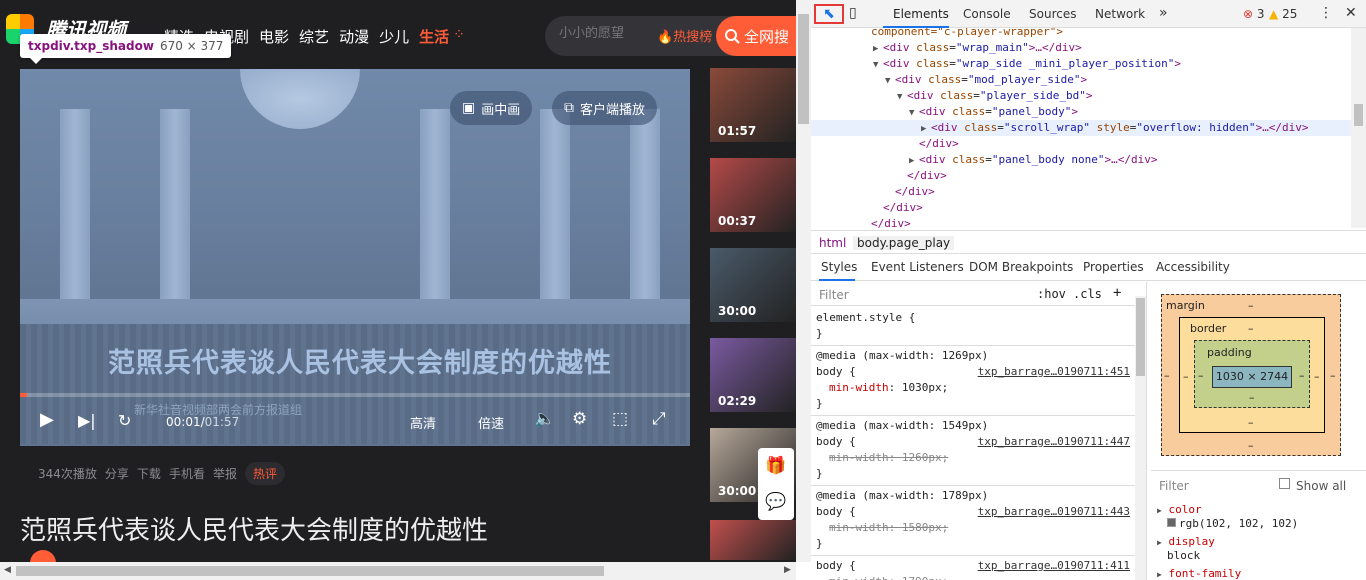 The width and height of the screenshot is (1366, 580). Describe the element at coordinates (117, 473) in the screenshot. I see `share-link: 分享` at that location.